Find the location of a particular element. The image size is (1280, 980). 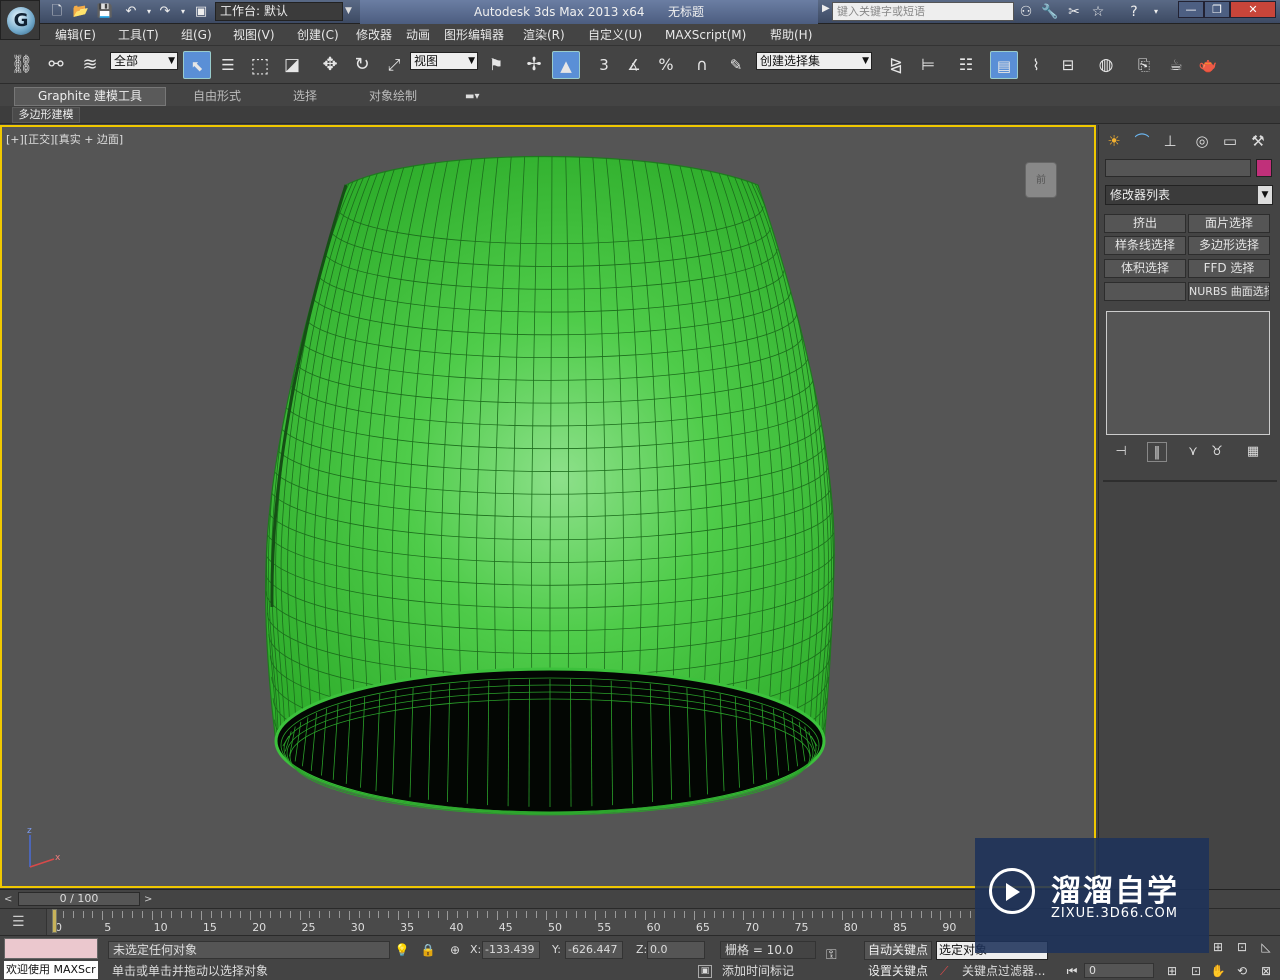

modify-panel-icon: ⌒ is located at coordinates (1142, 141).